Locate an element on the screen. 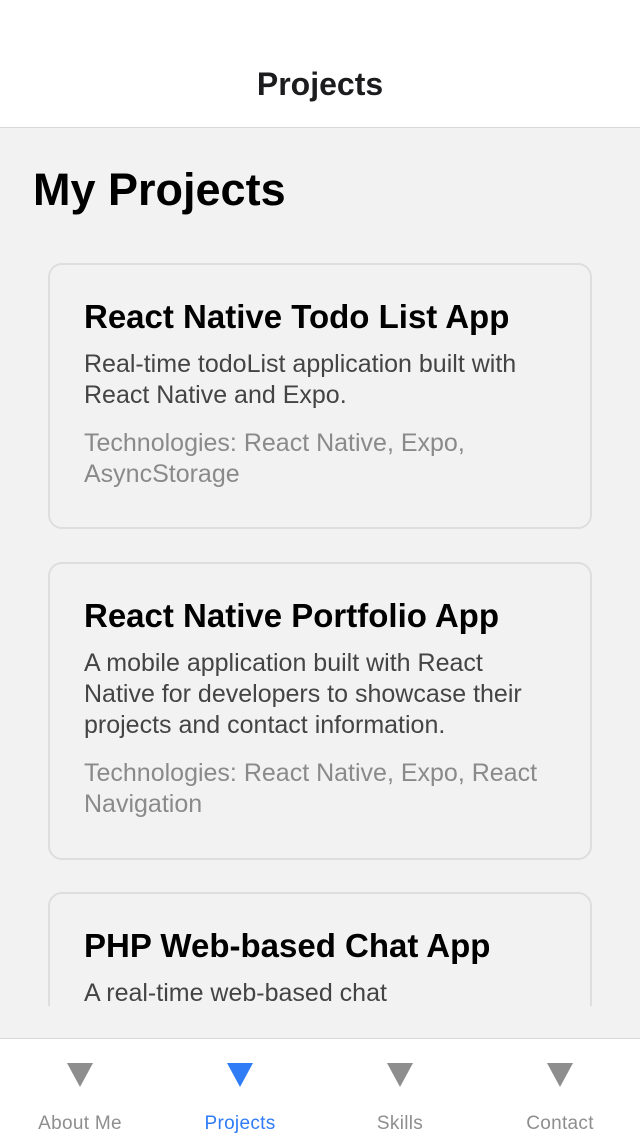 This screenshot has height=1136, width=640. project-title: PHP Web-based Chat App is located at coordinates (287, 945).